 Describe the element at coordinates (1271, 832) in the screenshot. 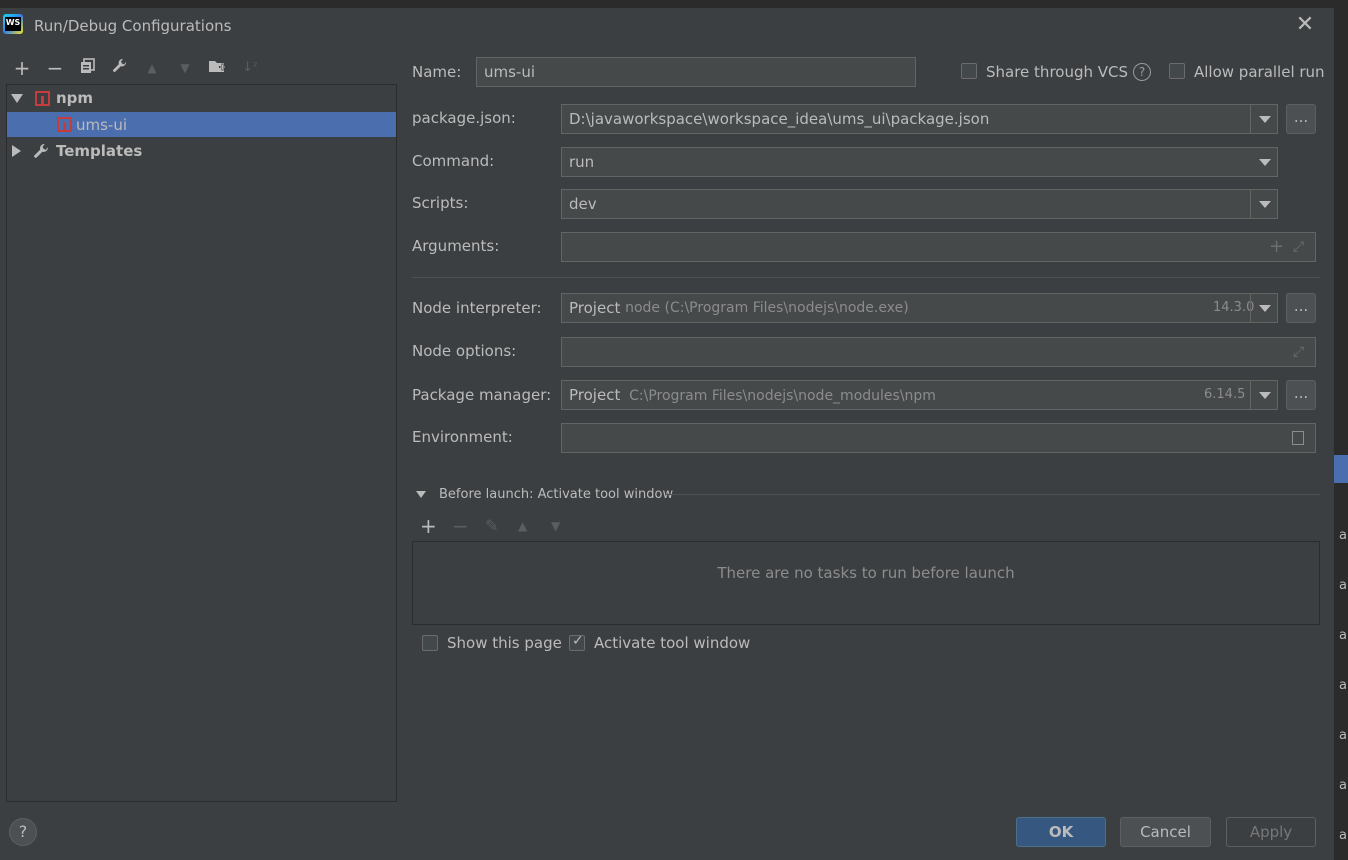

I see `apply-button: Apply` at that location.